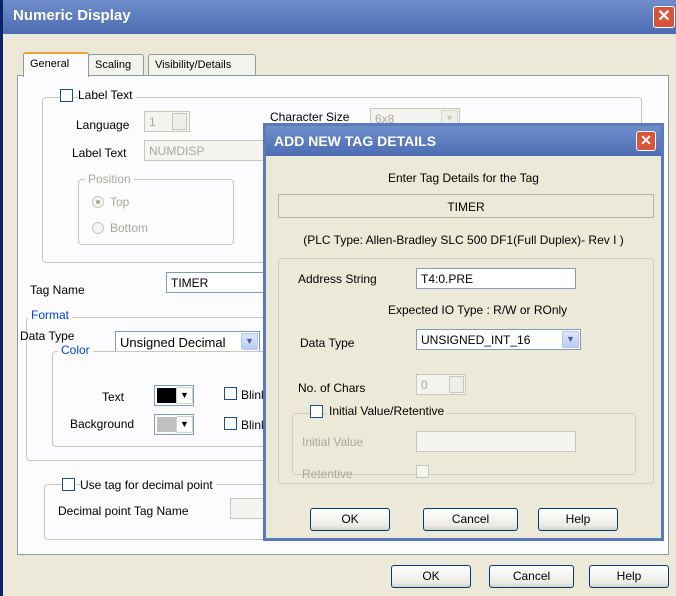 Image resolution: width=676 pixels, height=596 pixels. What do you see at coordinates (424, 385) in the screenshot?
I see `no-of-chars-value: 0` at bounding box center [424, 385].